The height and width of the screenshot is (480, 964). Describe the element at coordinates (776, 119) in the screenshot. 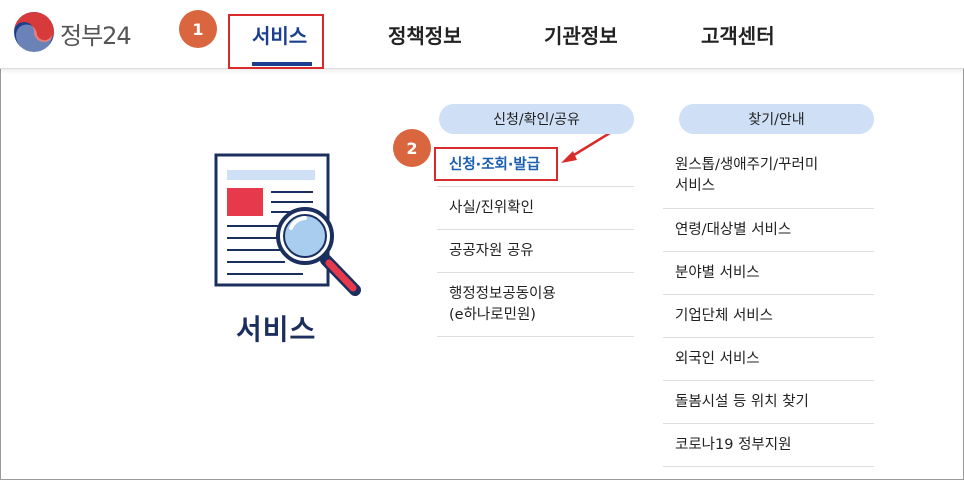

I see `column-header-find-guide: 찾기/안내` at that location.